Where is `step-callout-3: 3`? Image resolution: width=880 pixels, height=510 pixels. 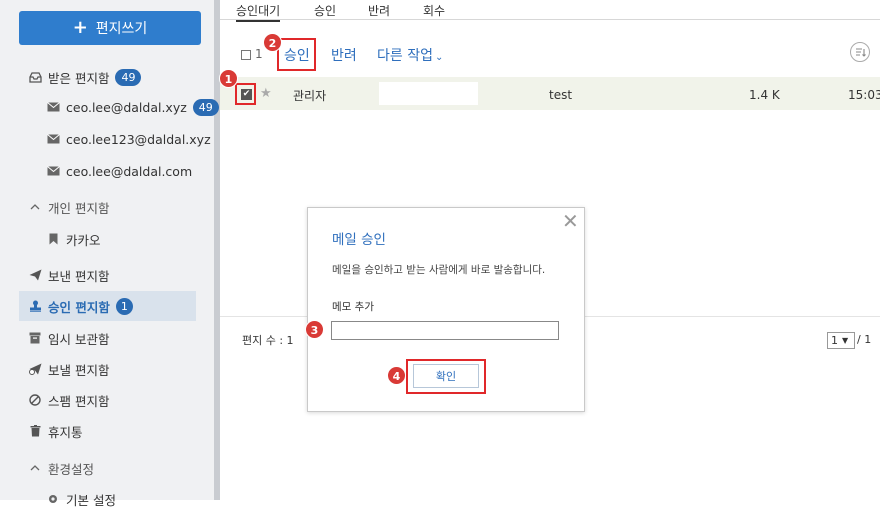 step-callout-3: 3 is located at coordinates (314, 329).